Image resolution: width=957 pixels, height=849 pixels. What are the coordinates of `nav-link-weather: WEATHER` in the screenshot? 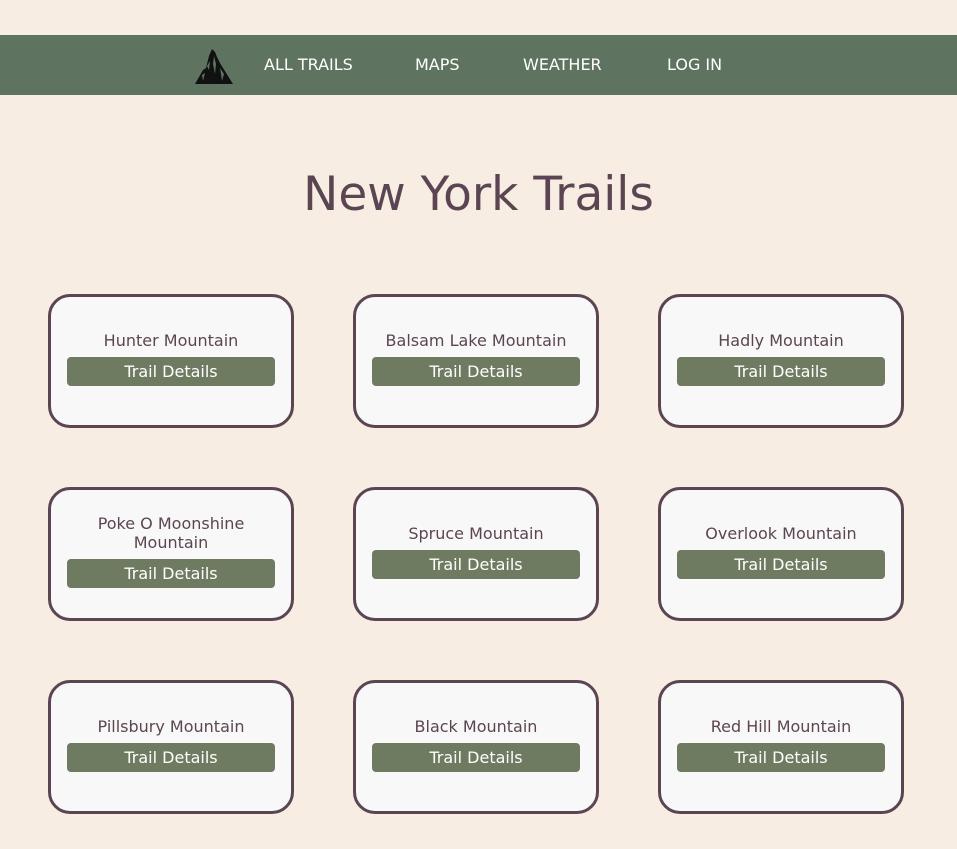 It's located at (562, 65).